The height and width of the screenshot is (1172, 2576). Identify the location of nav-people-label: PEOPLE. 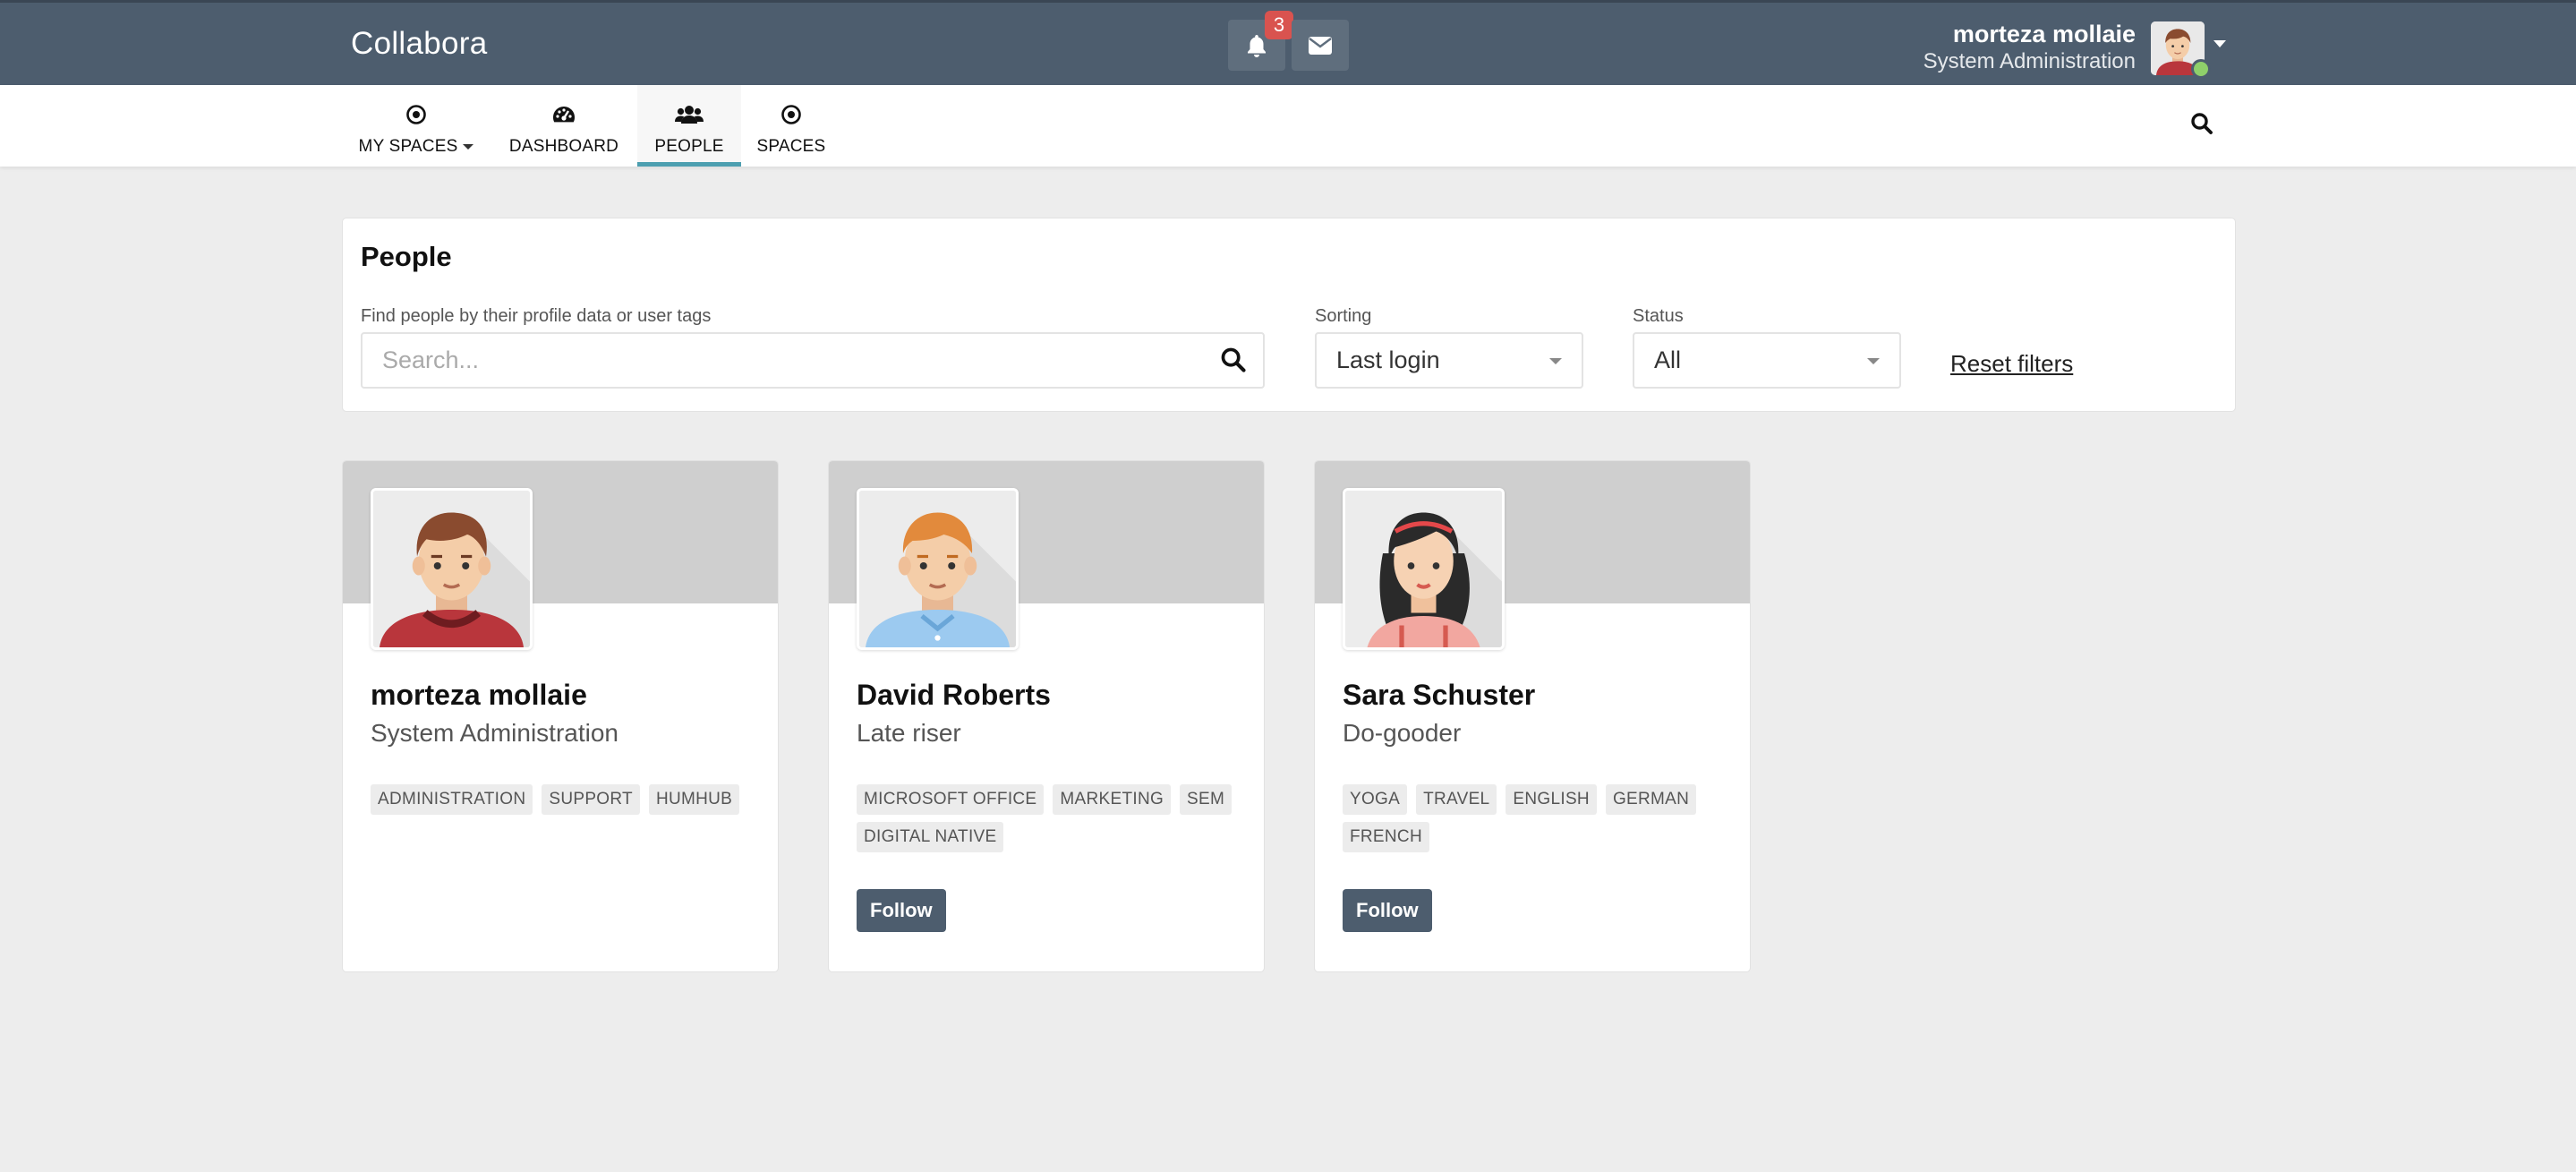
(689, 146).